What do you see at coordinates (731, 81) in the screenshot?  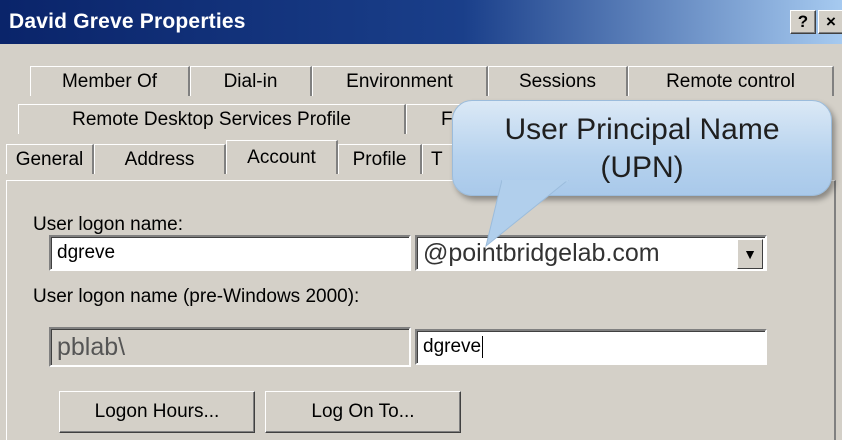 I see `tab-remote-control: Remote control` at bounding box center [731, 81].